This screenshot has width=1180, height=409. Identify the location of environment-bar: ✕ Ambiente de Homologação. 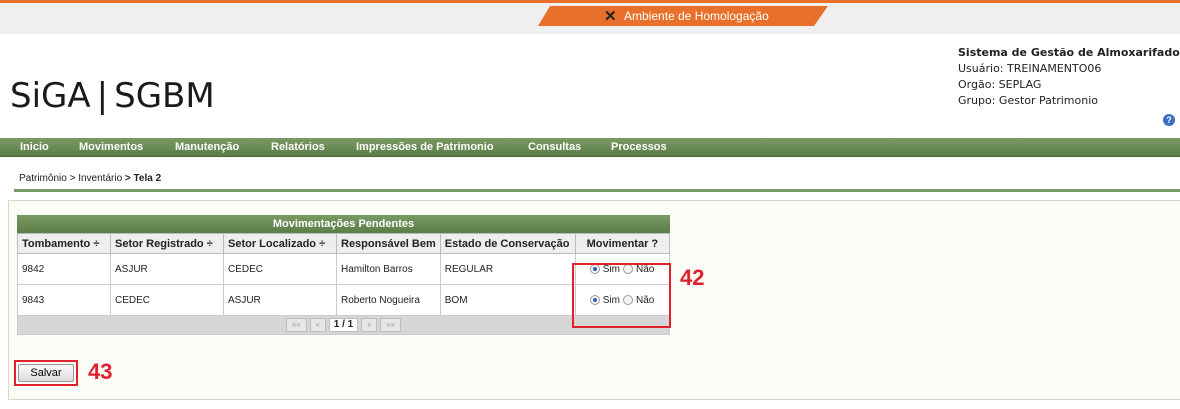
(590, 17).